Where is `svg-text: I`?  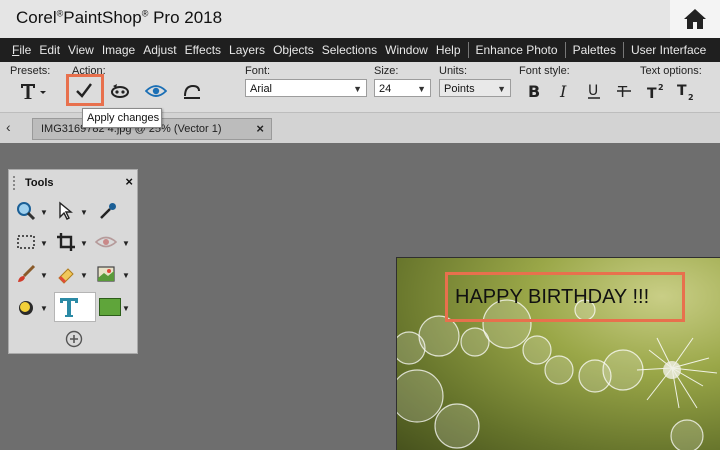 svg-text: I is located at coordinates (563, 91).